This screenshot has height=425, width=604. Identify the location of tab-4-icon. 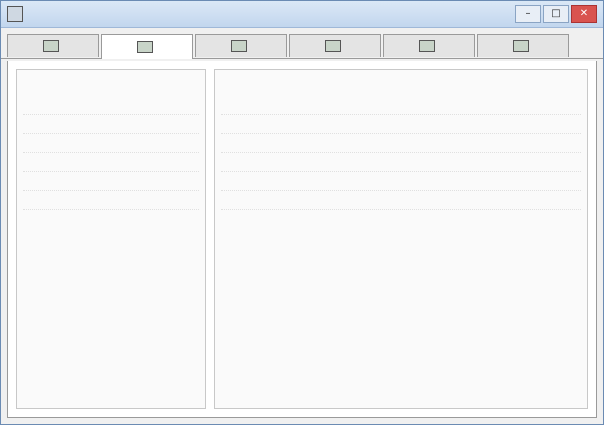
(333, 46).